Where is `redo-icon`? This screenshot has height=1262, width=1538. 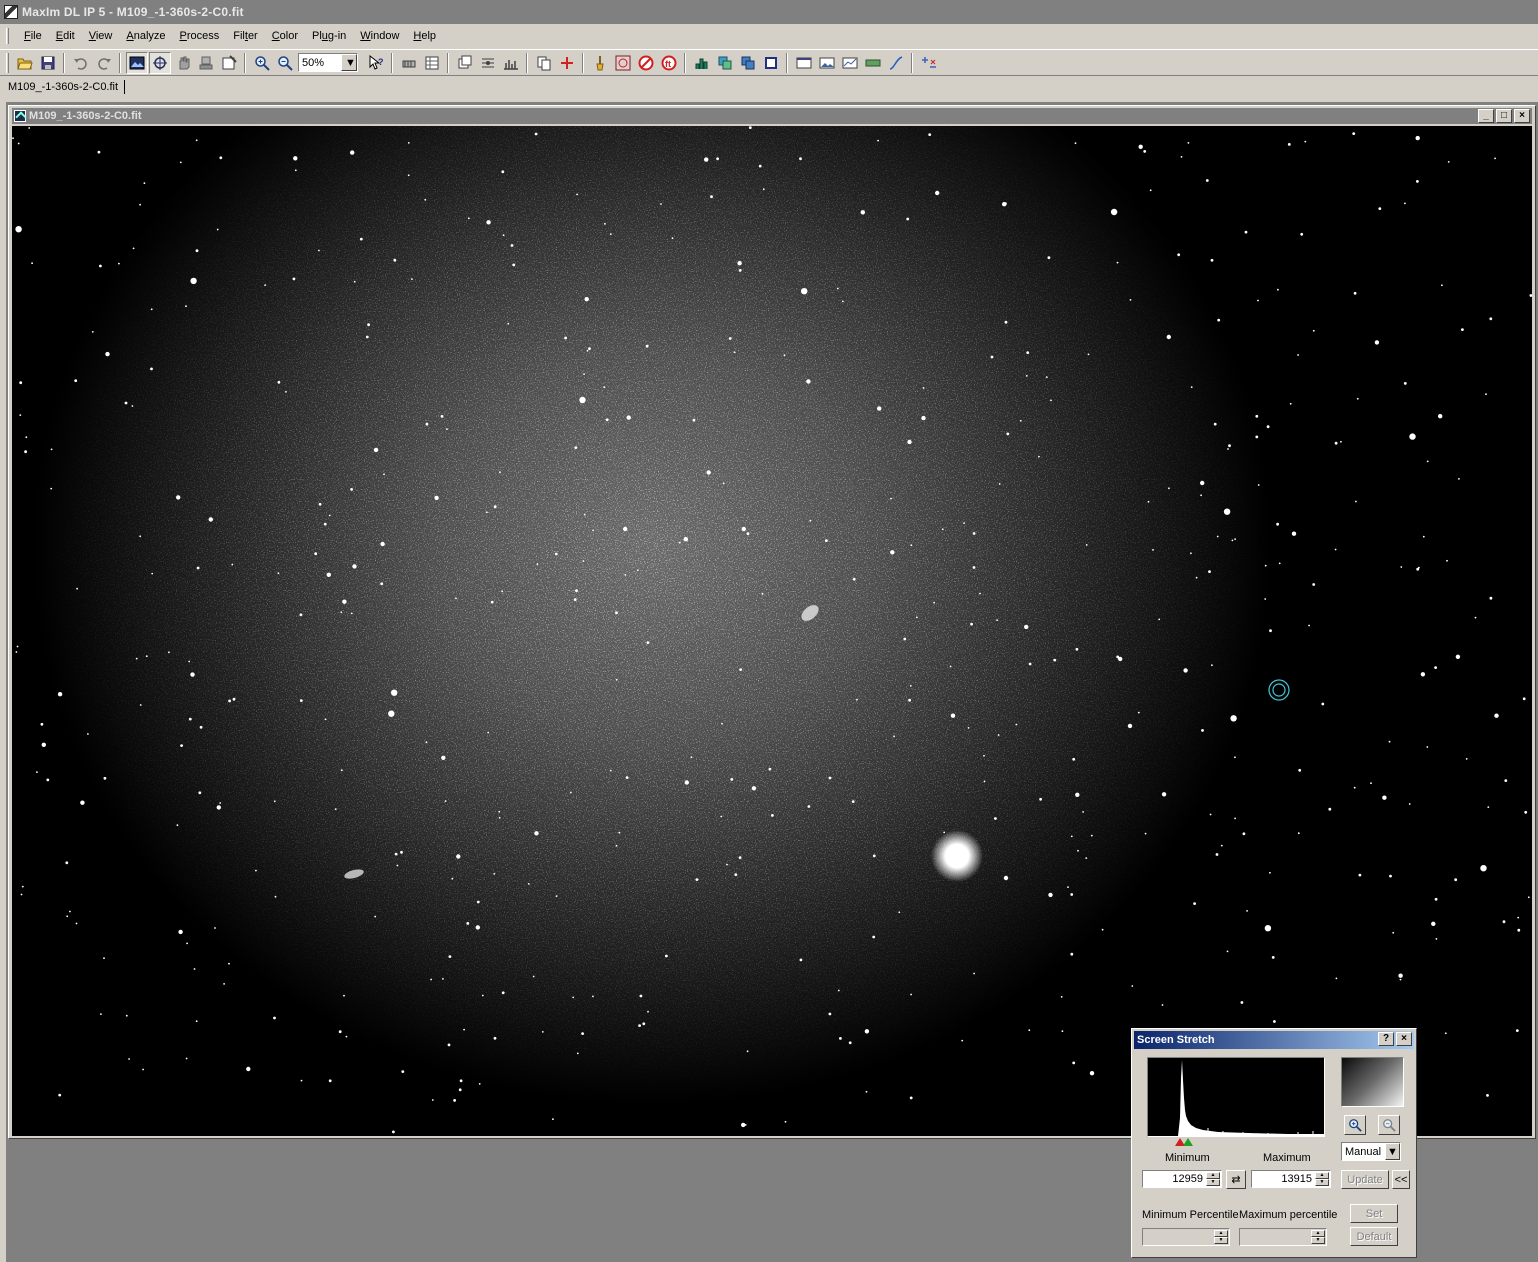 redo-icon is located at coordinates (104, 63).